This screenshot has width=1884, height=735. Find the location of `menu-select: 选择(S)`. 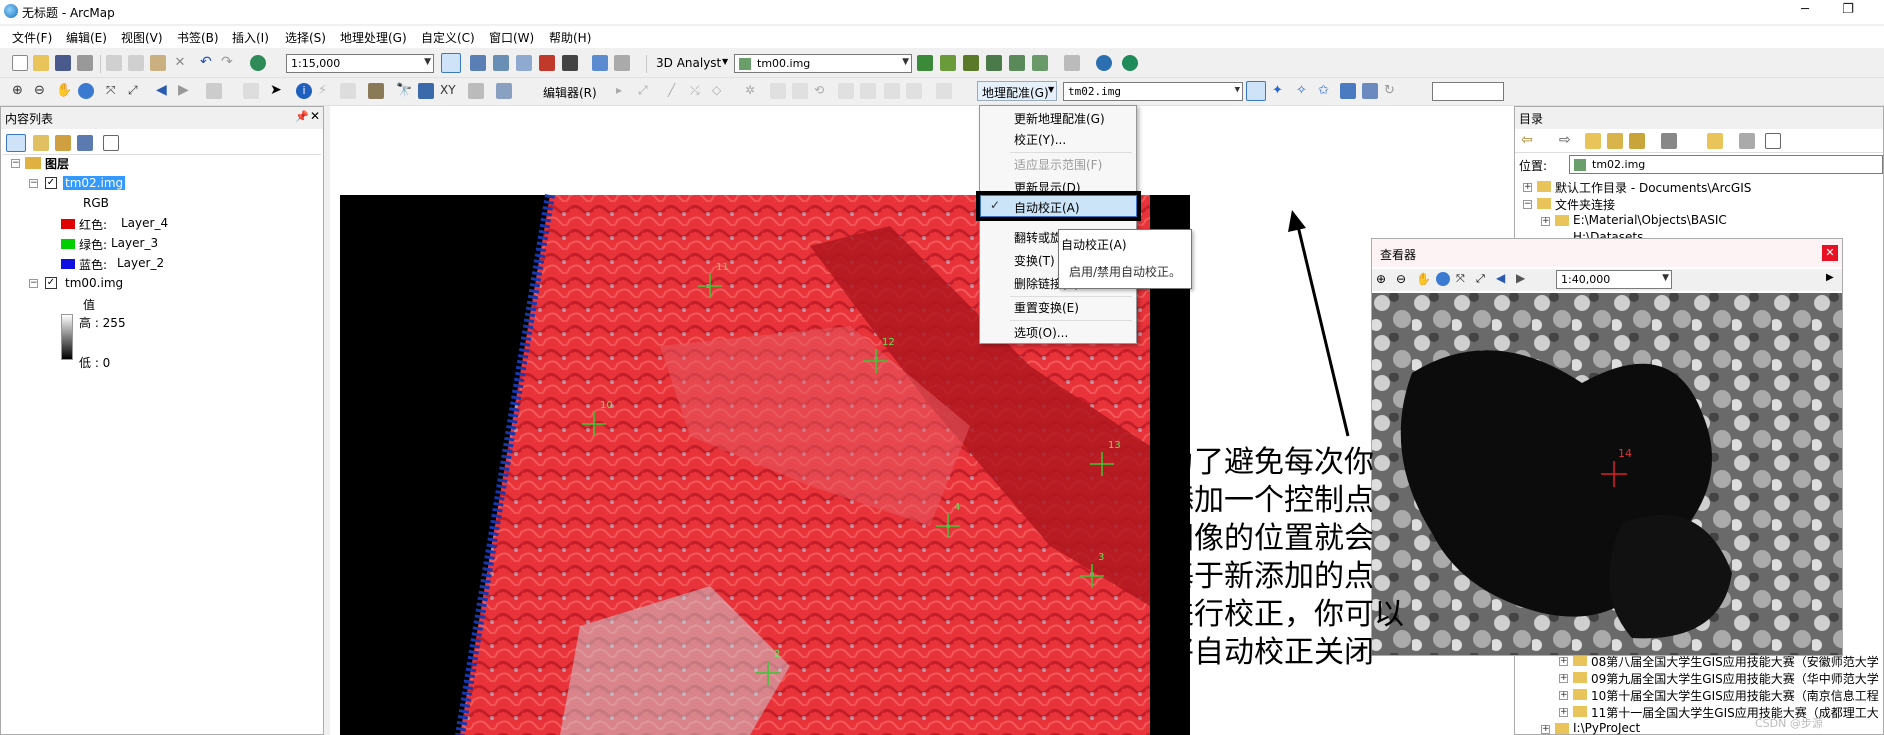

menu-select: 选择(S) is located at coordinates (305, 37).